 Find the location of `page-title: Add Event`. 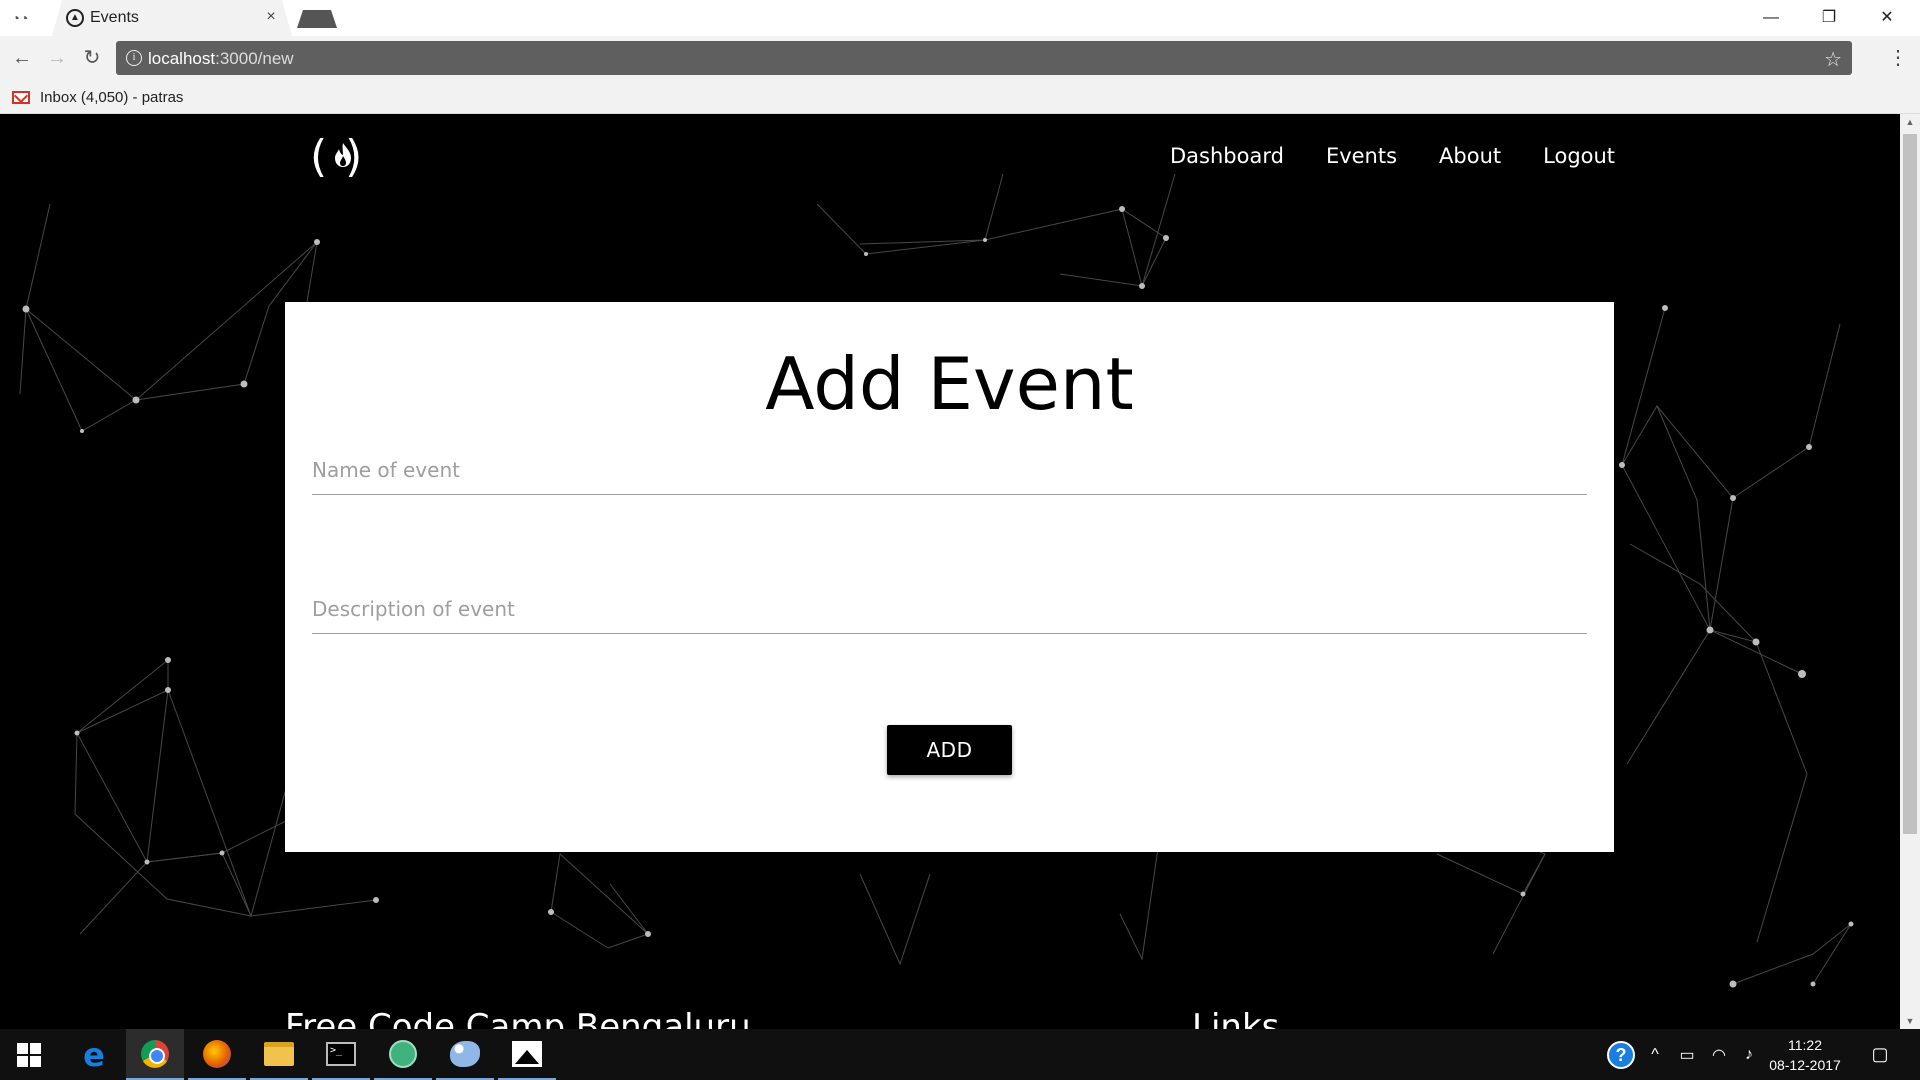

page-title: Add Event is located at coordinates (949, 384).